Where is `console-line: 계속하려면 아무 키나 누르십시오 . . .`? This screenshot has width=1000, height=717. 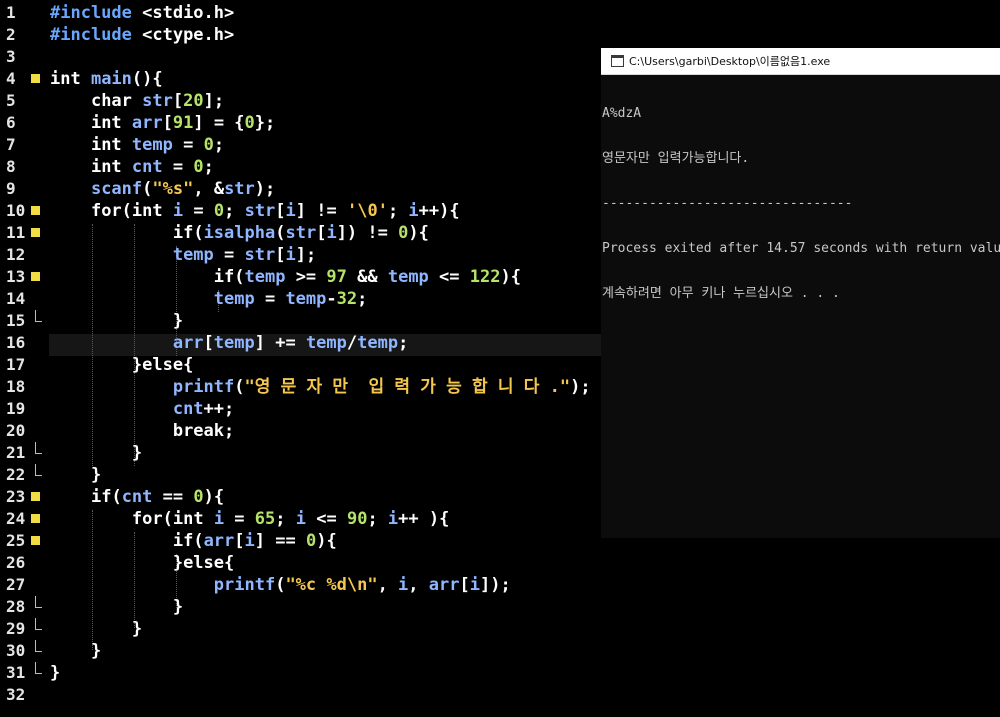 console-line: 계속하려면 아무 키나 누르십시오 . . . is located at coordinates (721, 293).